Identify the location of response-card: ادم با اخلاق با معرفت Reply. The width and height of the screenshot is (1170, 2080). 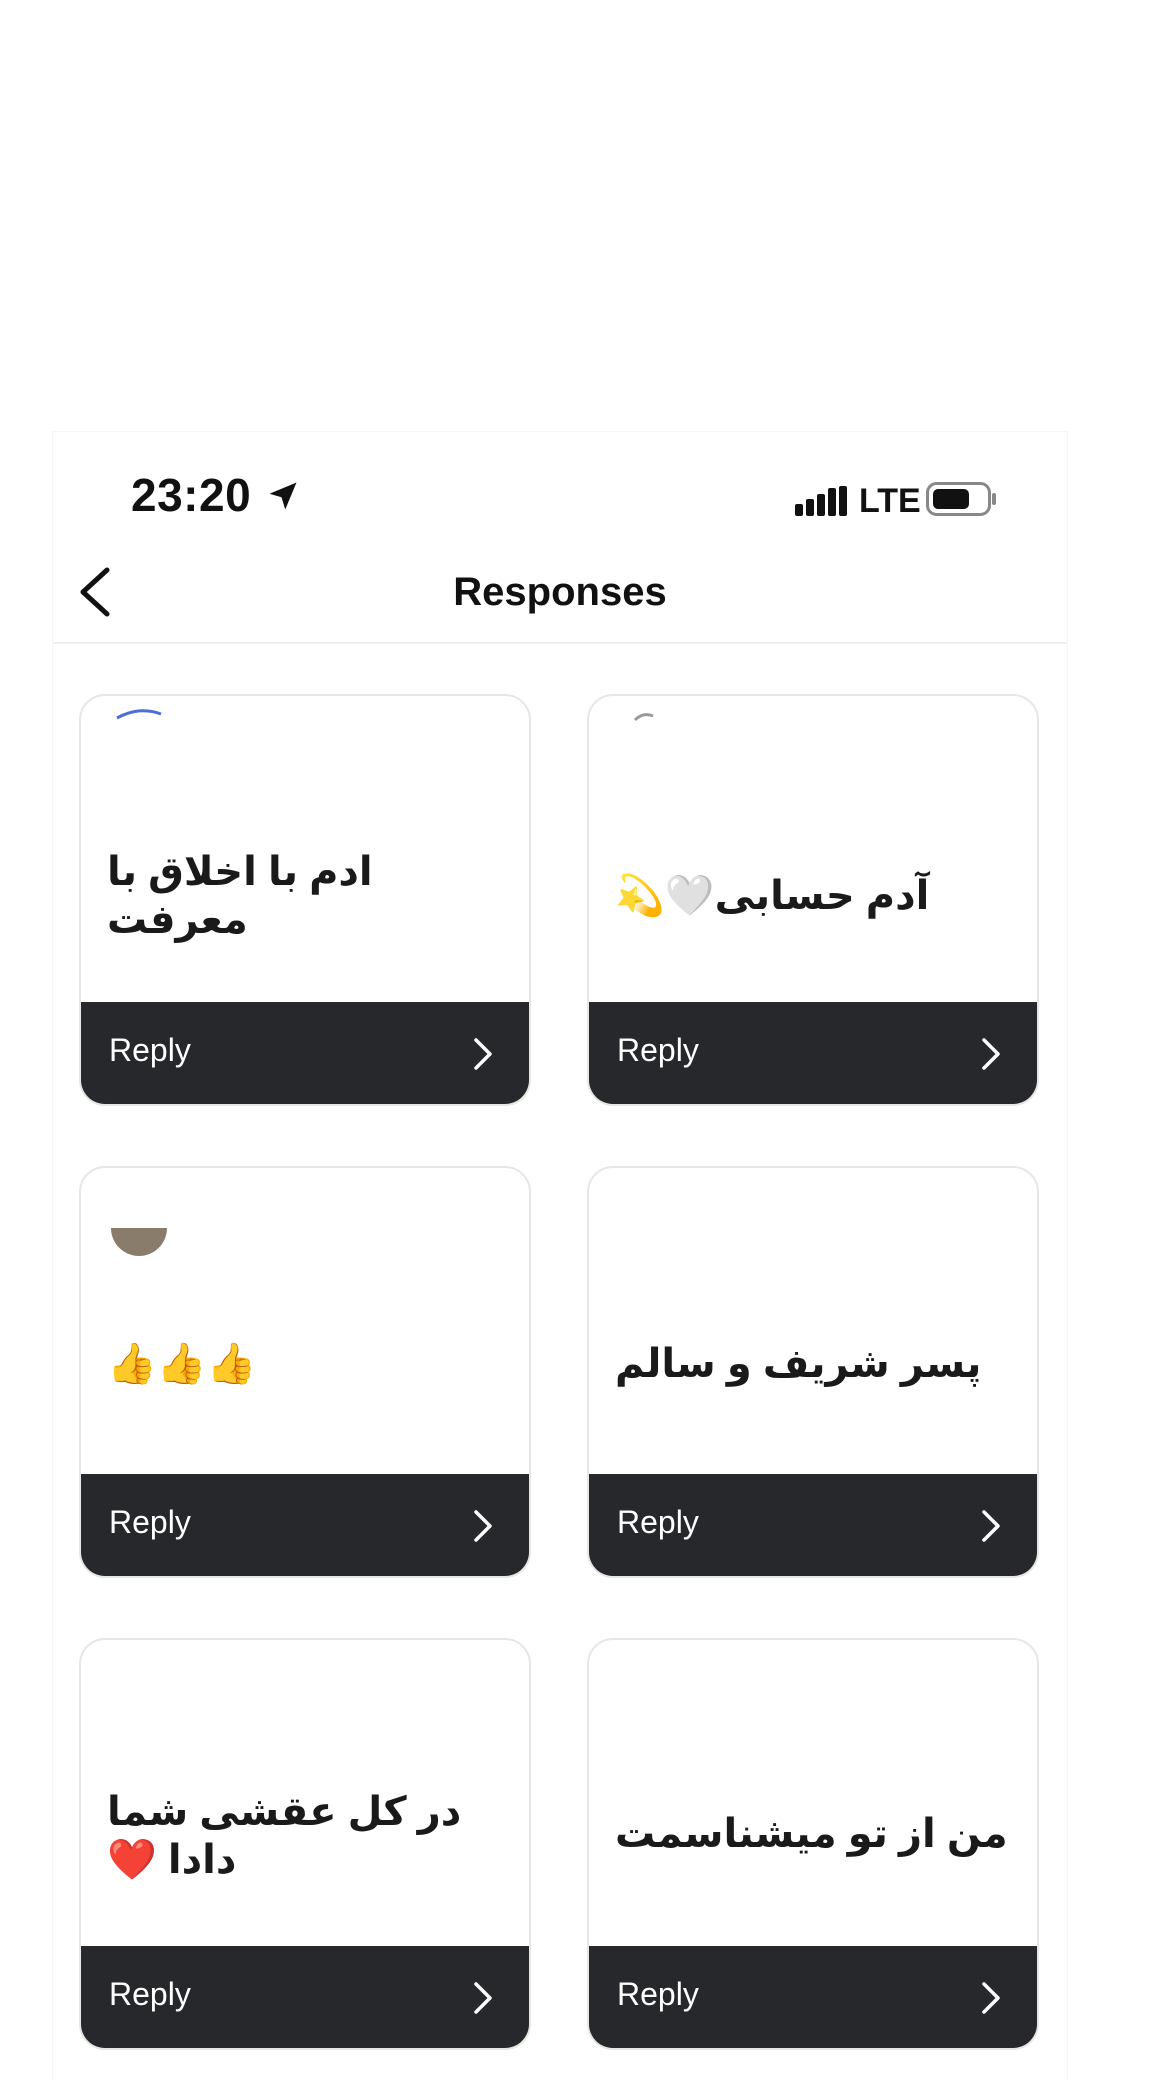
(305, 900).